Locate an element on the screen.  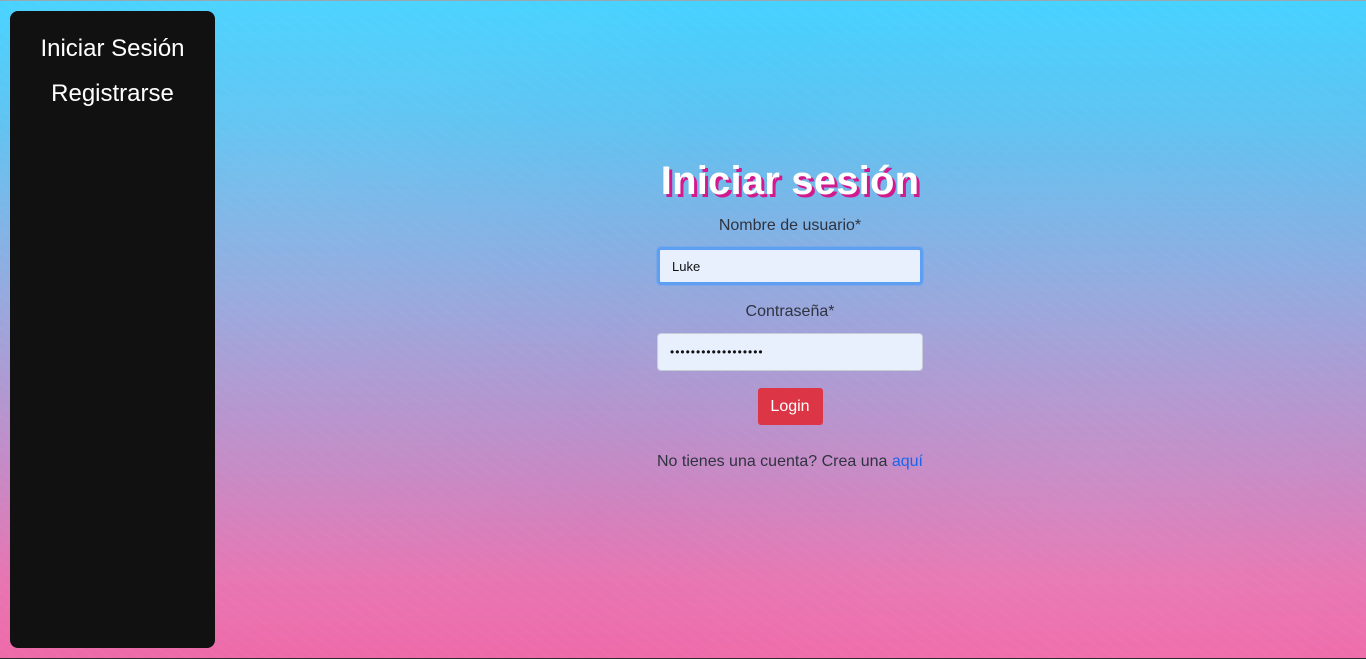
signup-link: aquí is located at coordinates (907, 461).